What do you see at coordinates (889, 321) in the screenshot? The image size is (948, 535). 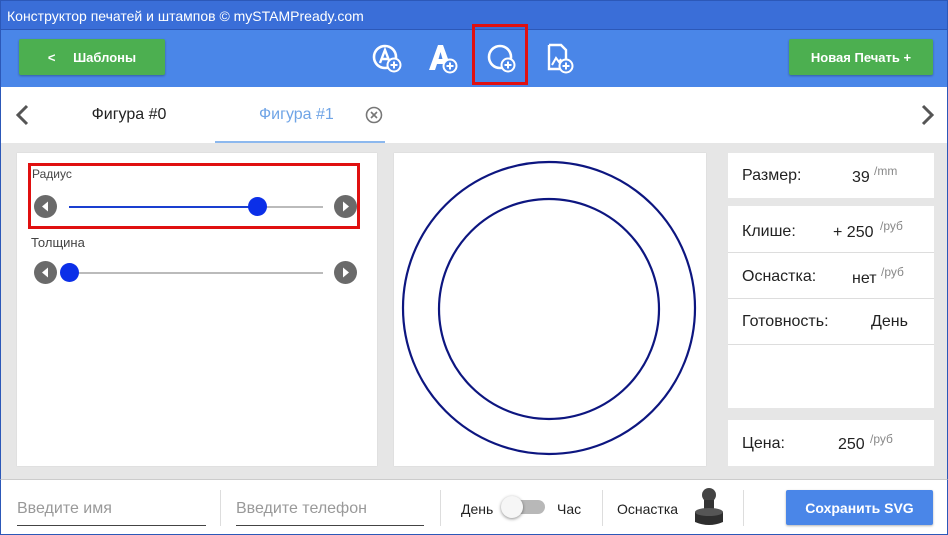 I see `readiness-value: День` at bounding box center [889, 321].